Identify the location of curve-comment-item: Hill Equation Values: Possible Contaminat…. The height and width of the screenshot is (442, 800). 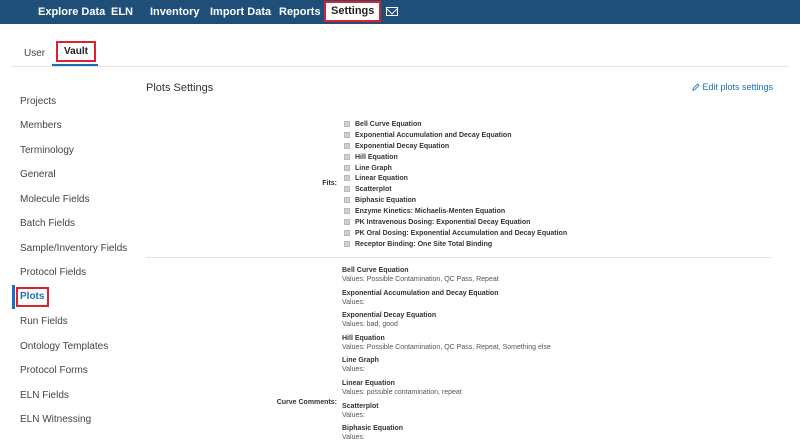
(446, 343).